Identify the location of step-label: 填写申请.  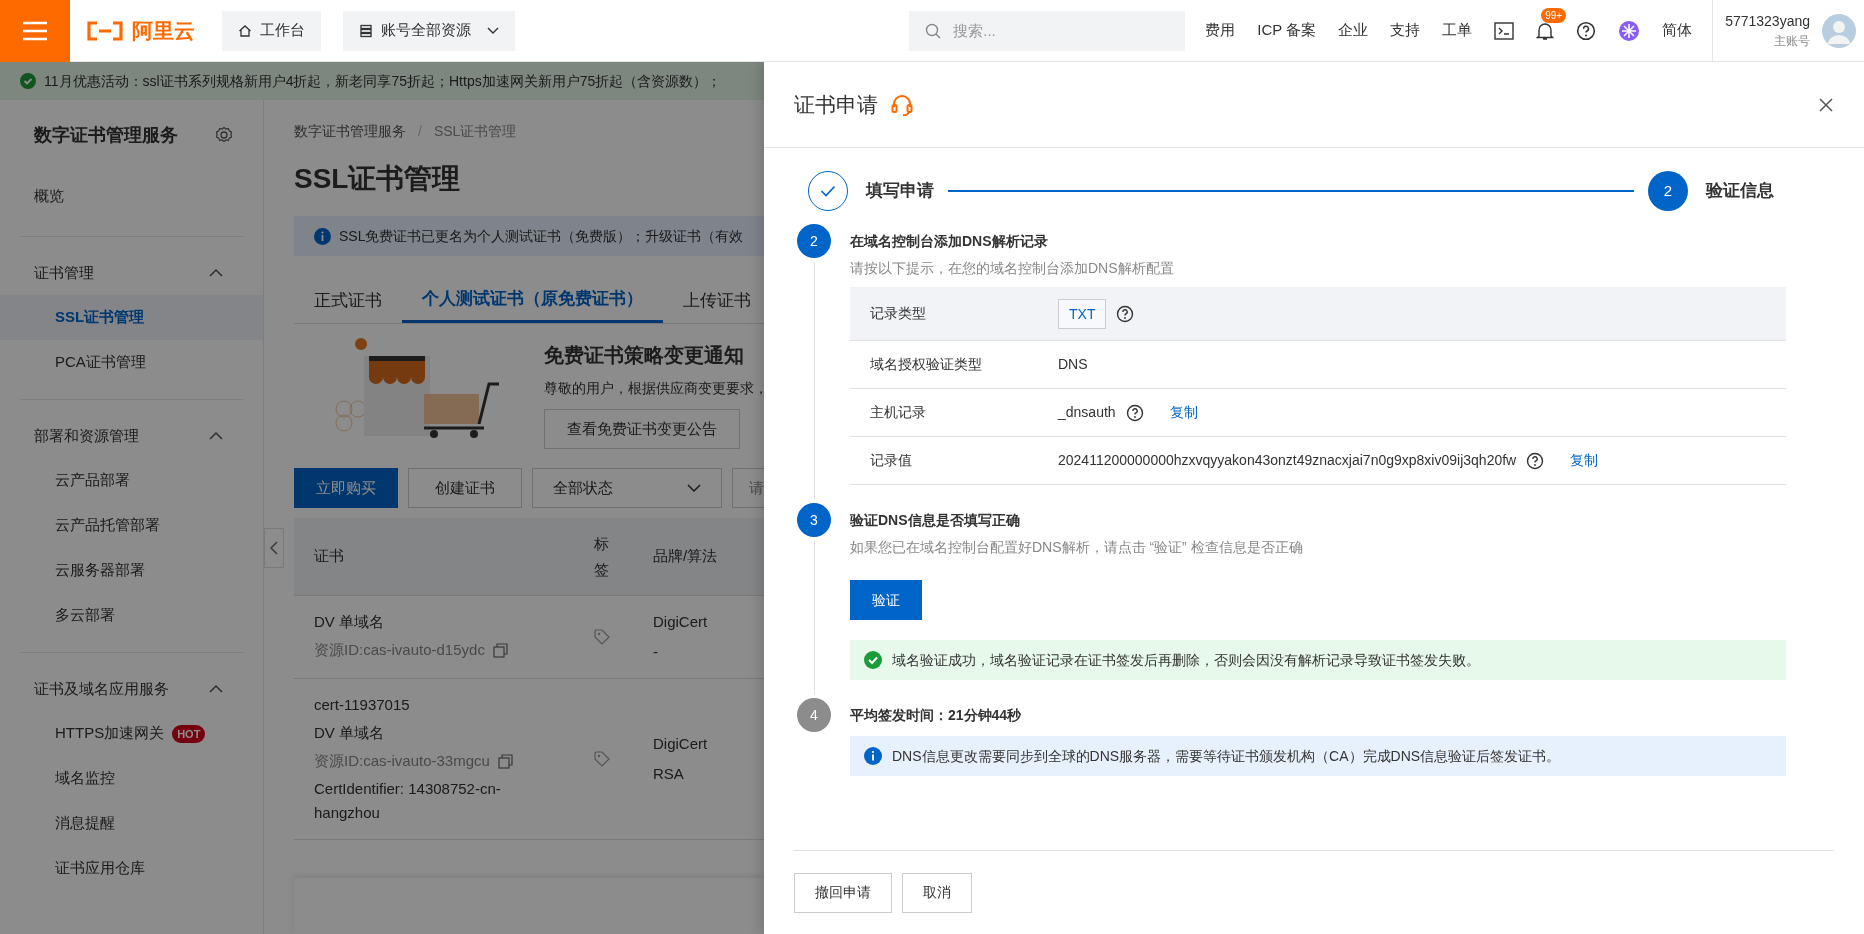
(900, 191).